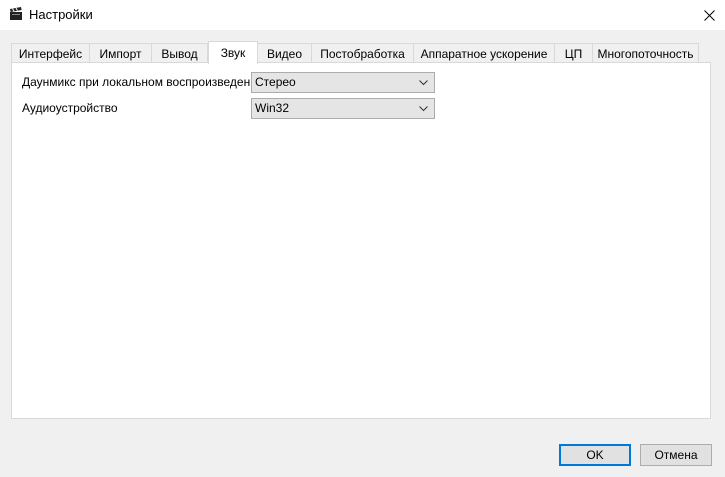 This screenshot has height=477, width=725. What do you see at coordinates (272, 108) in the screenshot?
I see `audio-device-select-value: Win32` at bounding box center [272, 108].